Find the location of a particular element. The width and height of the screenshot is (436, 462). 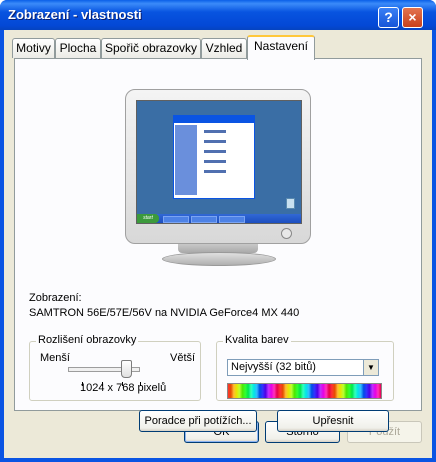

dropdown-arrow-icon: ▼ is located at coordinates (370, 367).